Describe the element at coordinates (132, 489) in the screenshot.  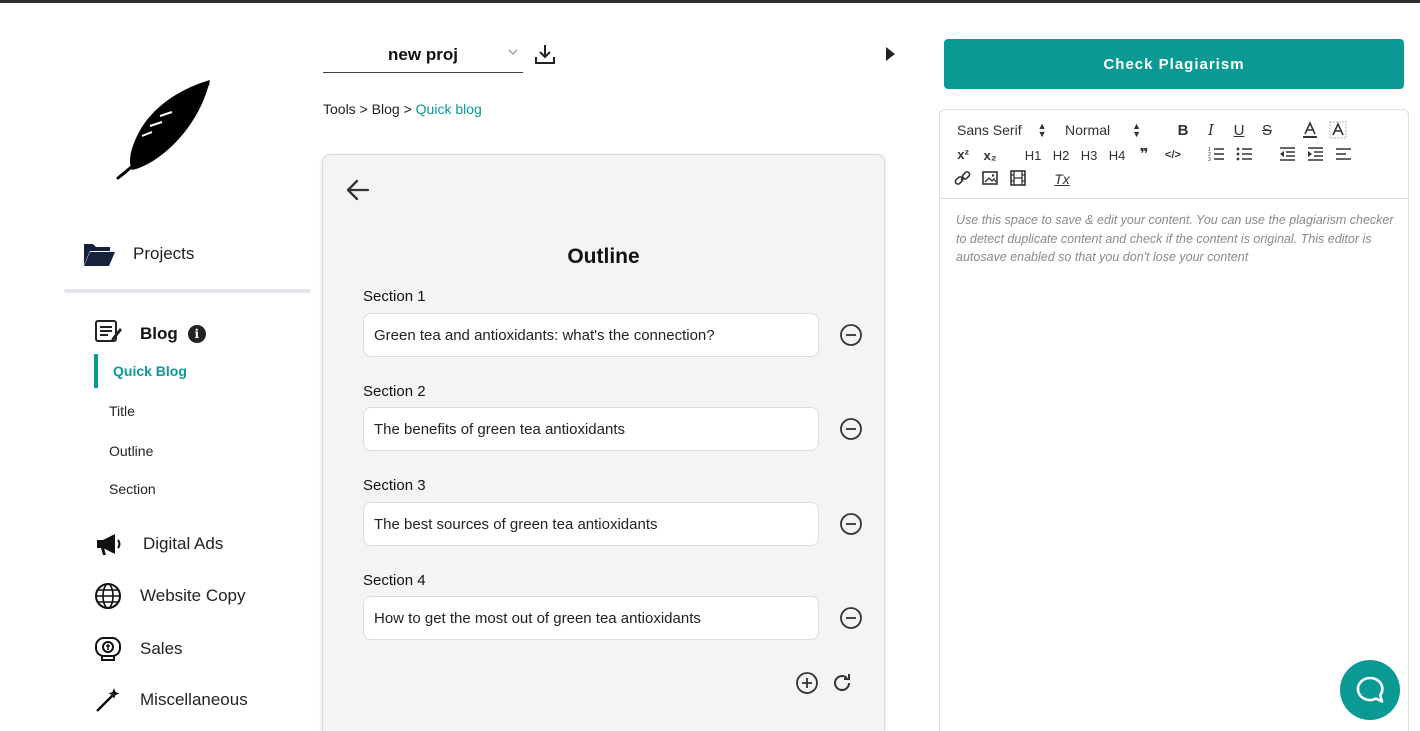
I see `sidebar-subitem-section: Section` at that location.